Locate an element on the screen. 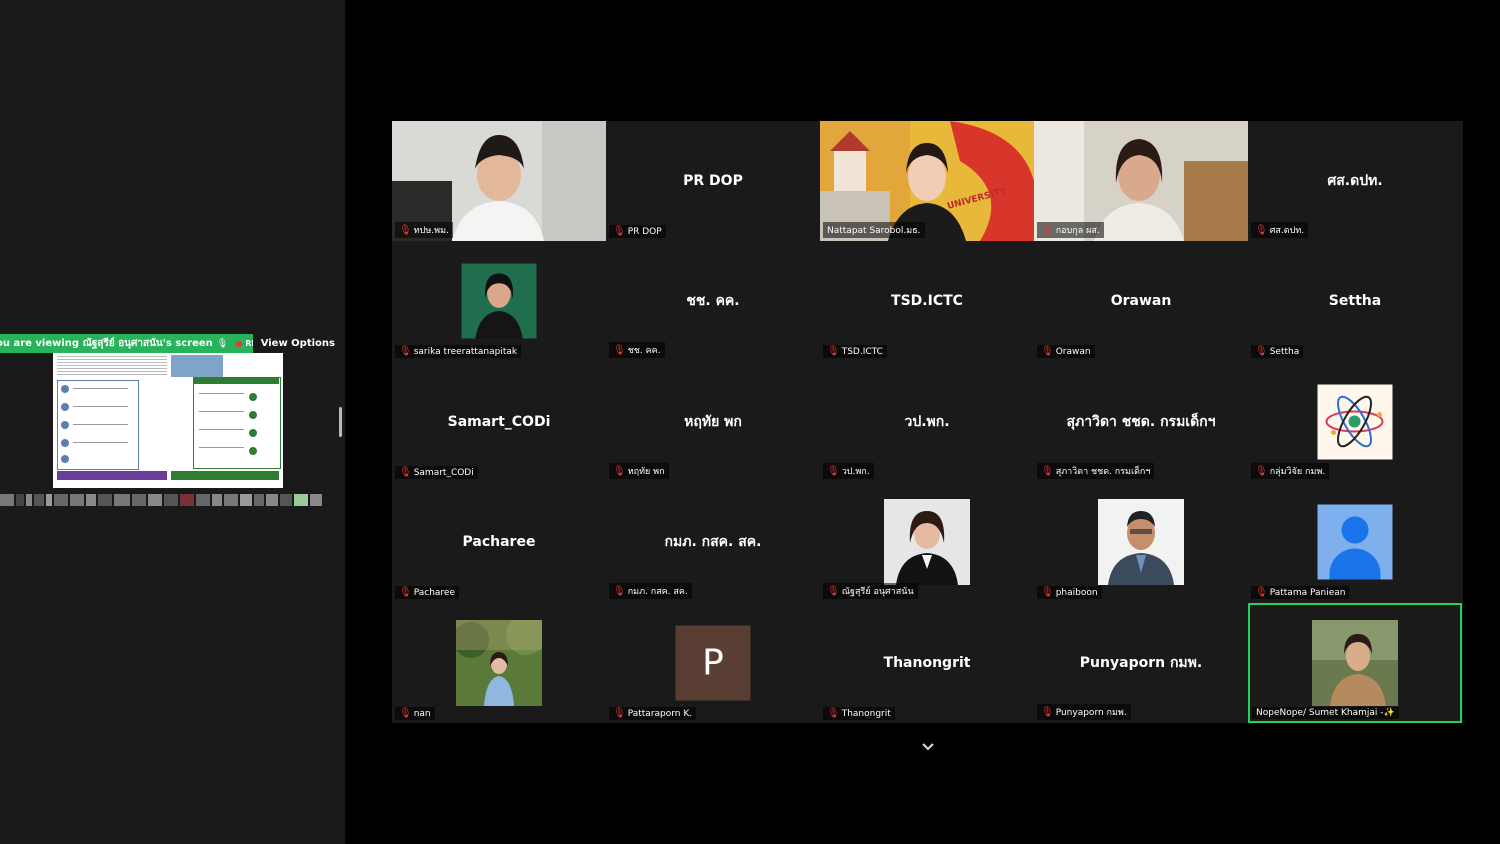  participant-name: ณัฐสุรีย์ อนุศาสนัน is located at coordinates (877, 592).